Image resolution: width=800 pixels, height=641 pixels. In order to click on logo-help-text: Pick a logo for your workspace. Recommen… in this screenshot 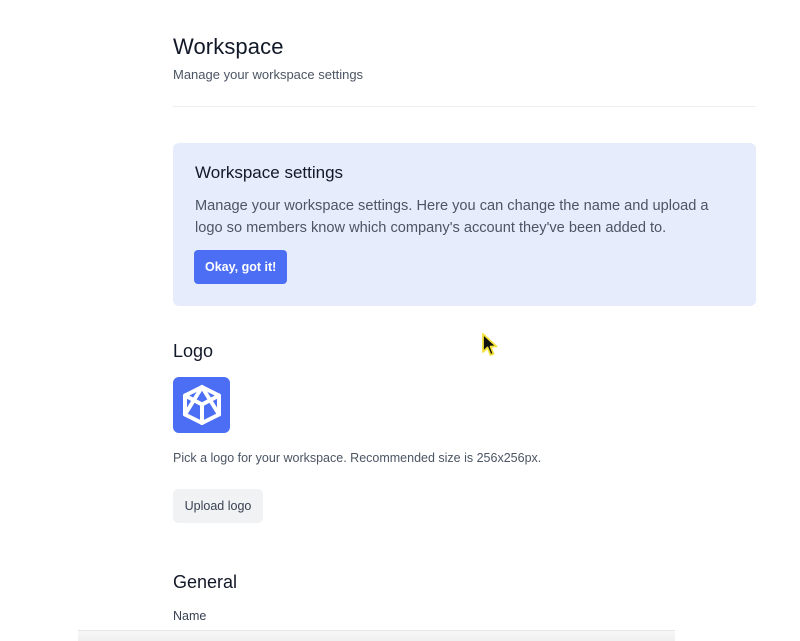, I will do `click(357, 458)`.